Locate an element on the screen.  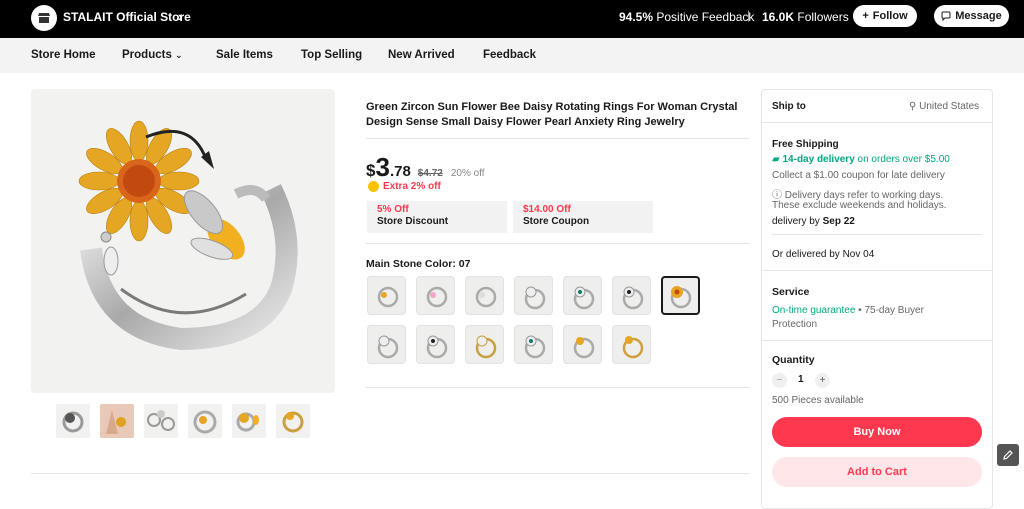
quantity-increase-button: + is located at coordinates (822, 380).